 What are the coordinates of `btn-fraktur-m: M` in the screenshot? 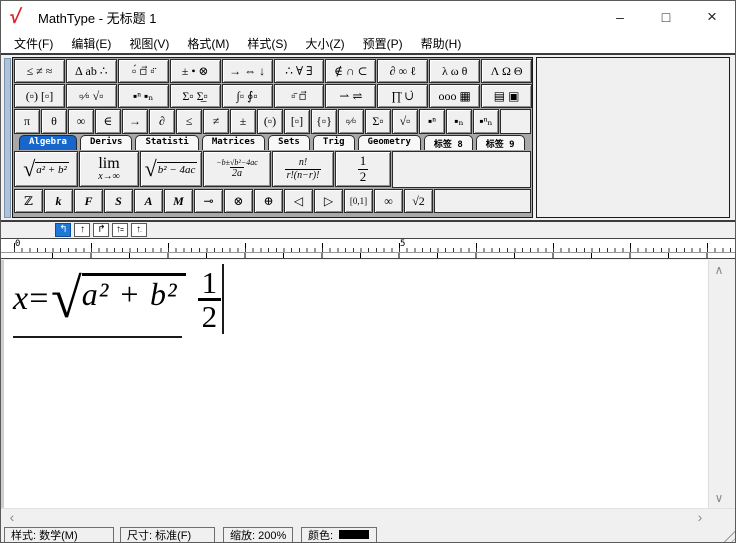 It's located at (178, 201).